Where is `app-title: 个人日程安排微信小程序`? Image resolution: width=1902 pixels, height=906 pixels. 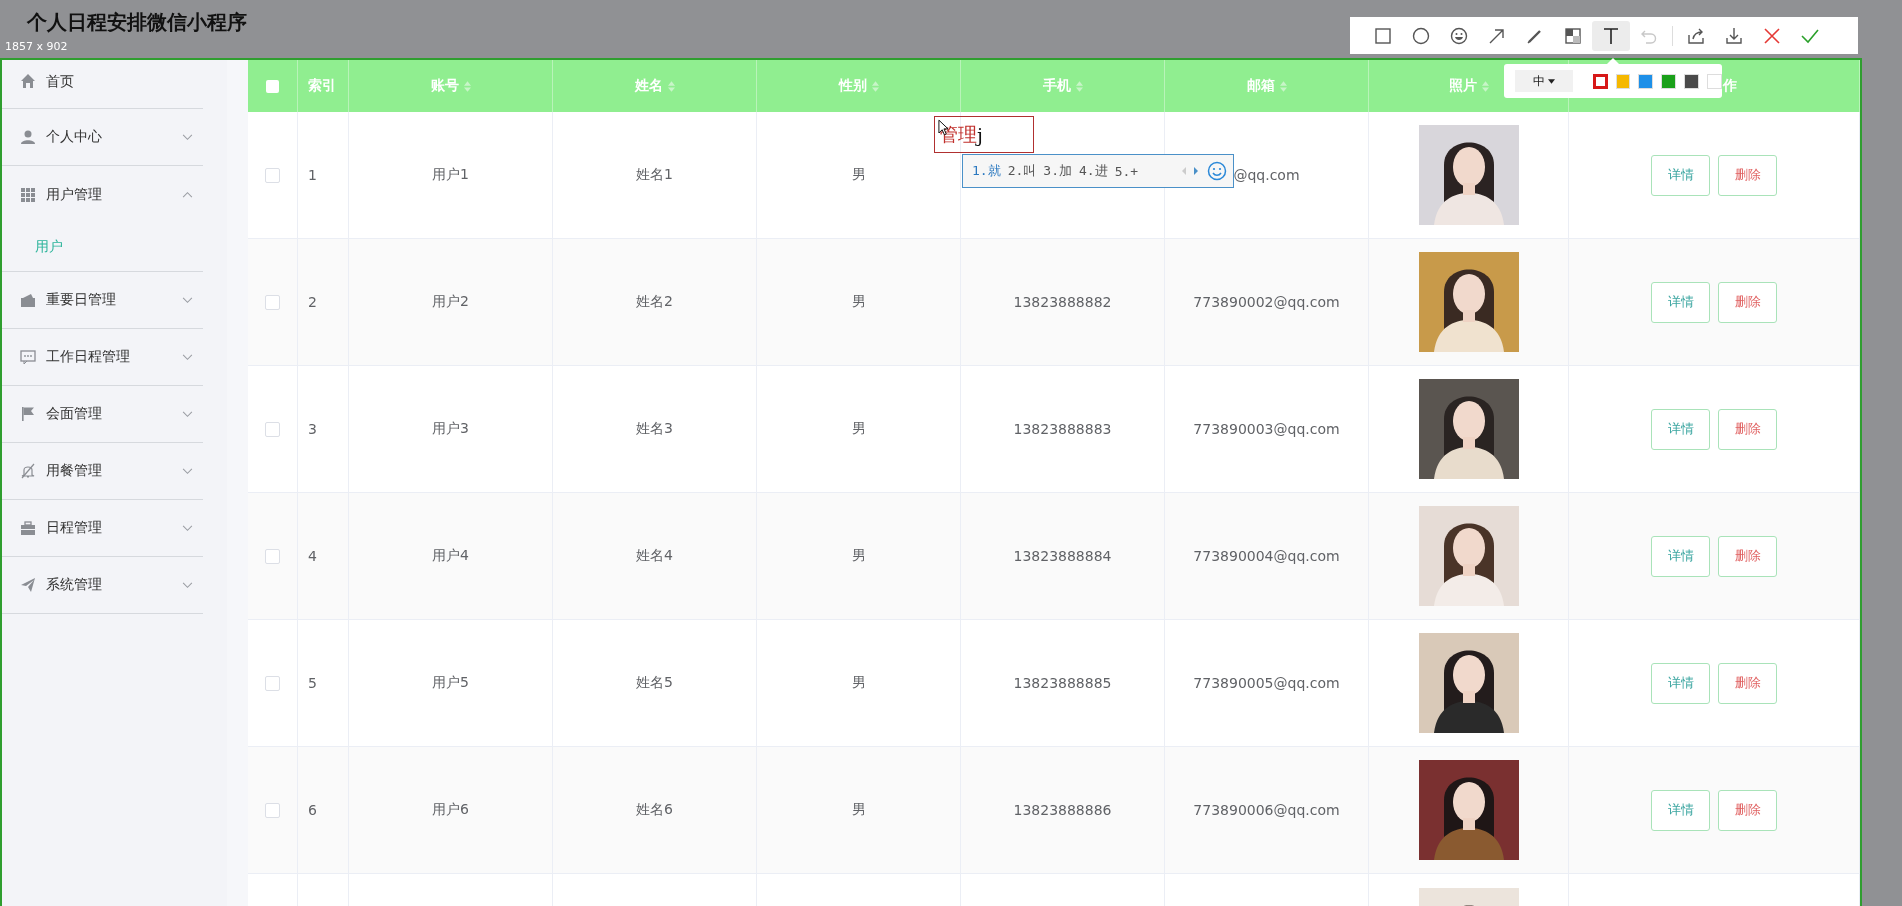
app-title: 个人日程安排微信小程序 is located at coordinates (137, 22).